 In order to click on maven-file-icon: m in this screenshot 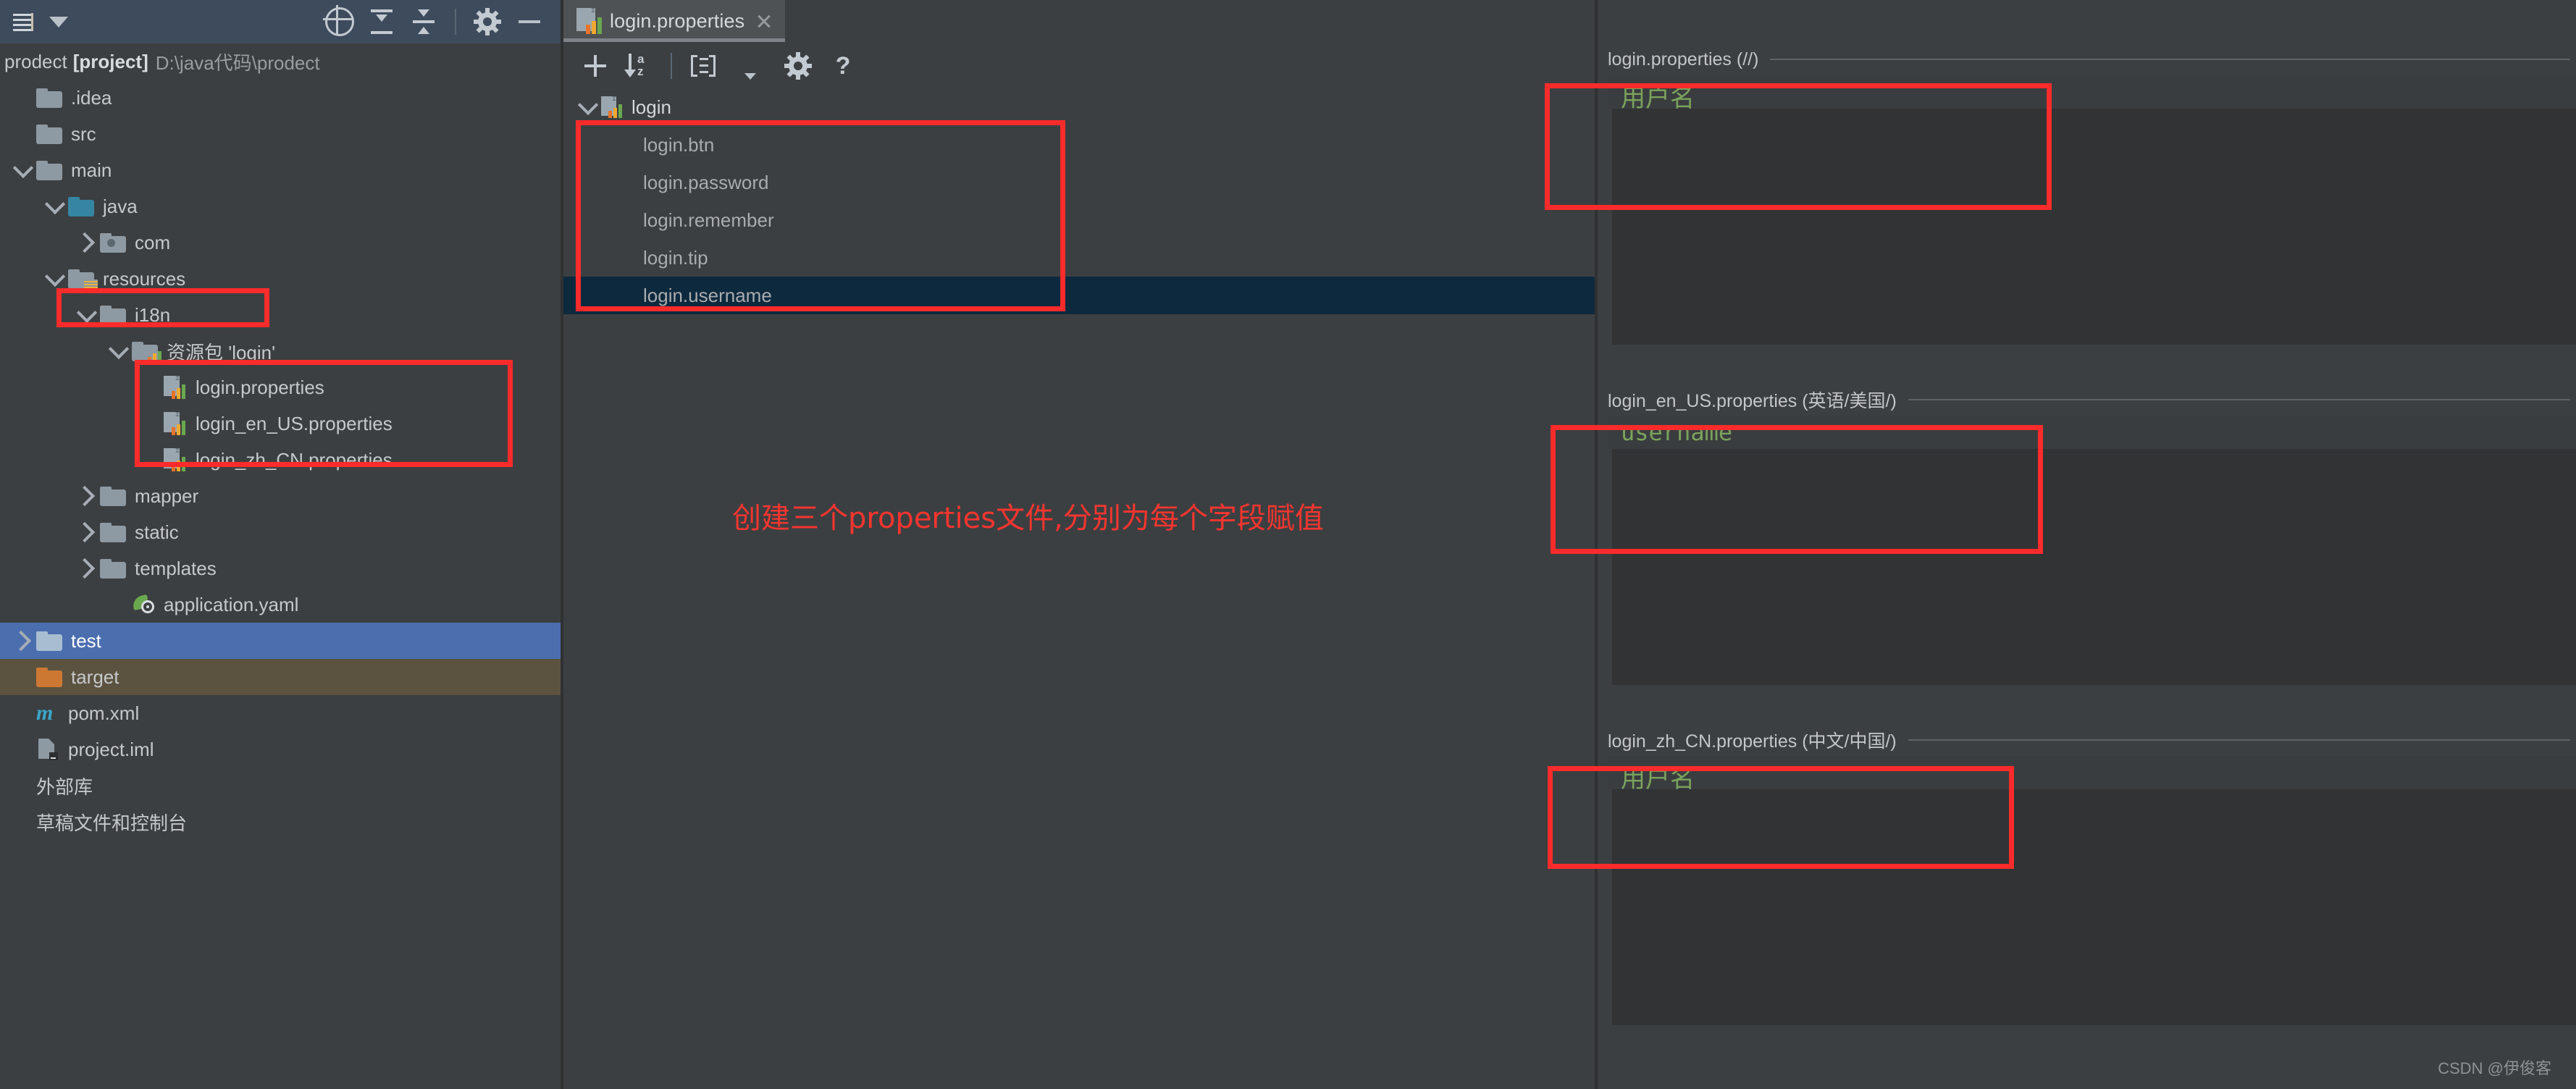, I will do `click(45, 713)`.